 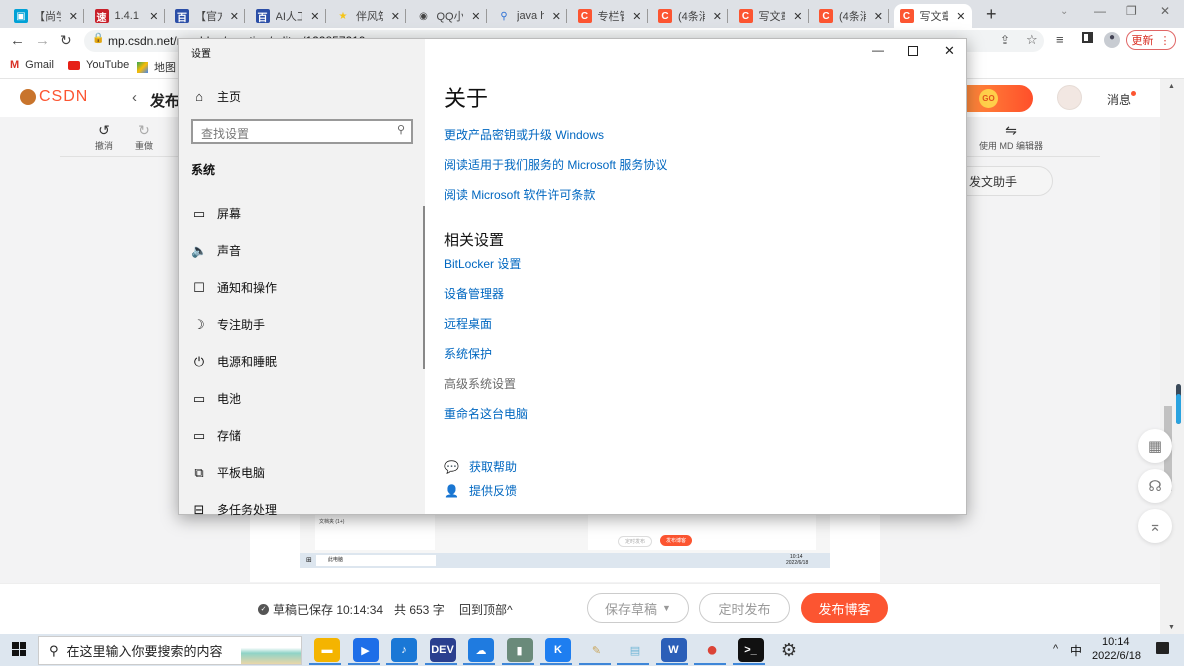 I want to click on settings-nav-item: ⧉ 平板电脑, so click(x=228, y=472).